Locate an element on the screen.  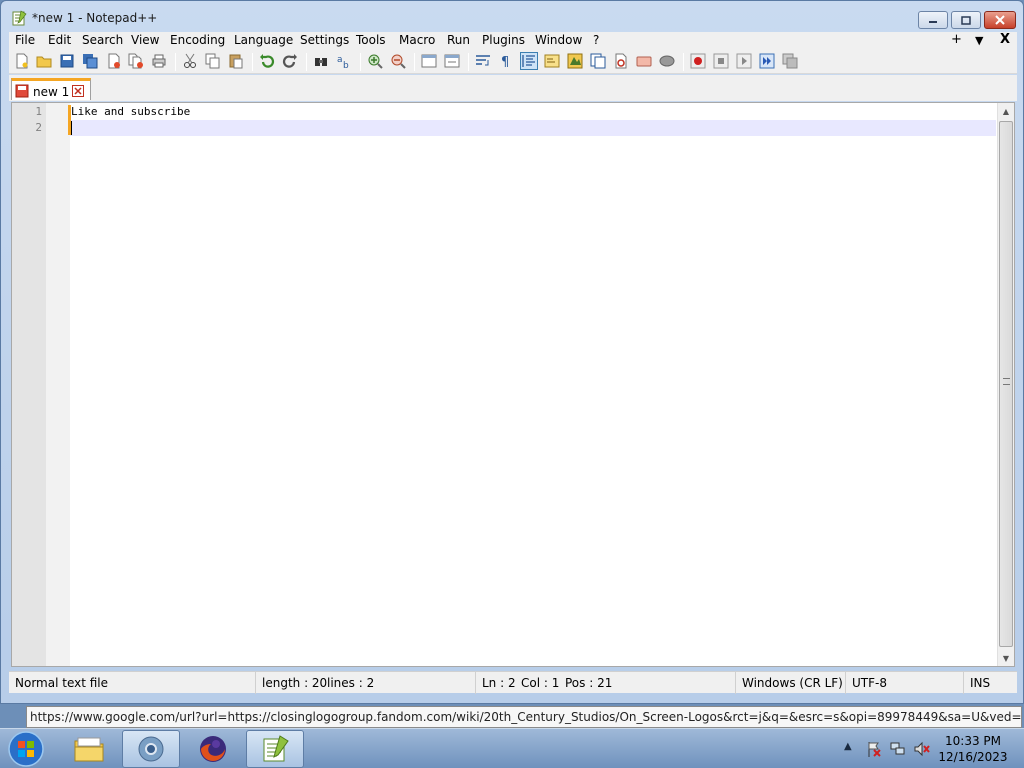
tab-strip: new 1 is located at coordinates (513, 88).